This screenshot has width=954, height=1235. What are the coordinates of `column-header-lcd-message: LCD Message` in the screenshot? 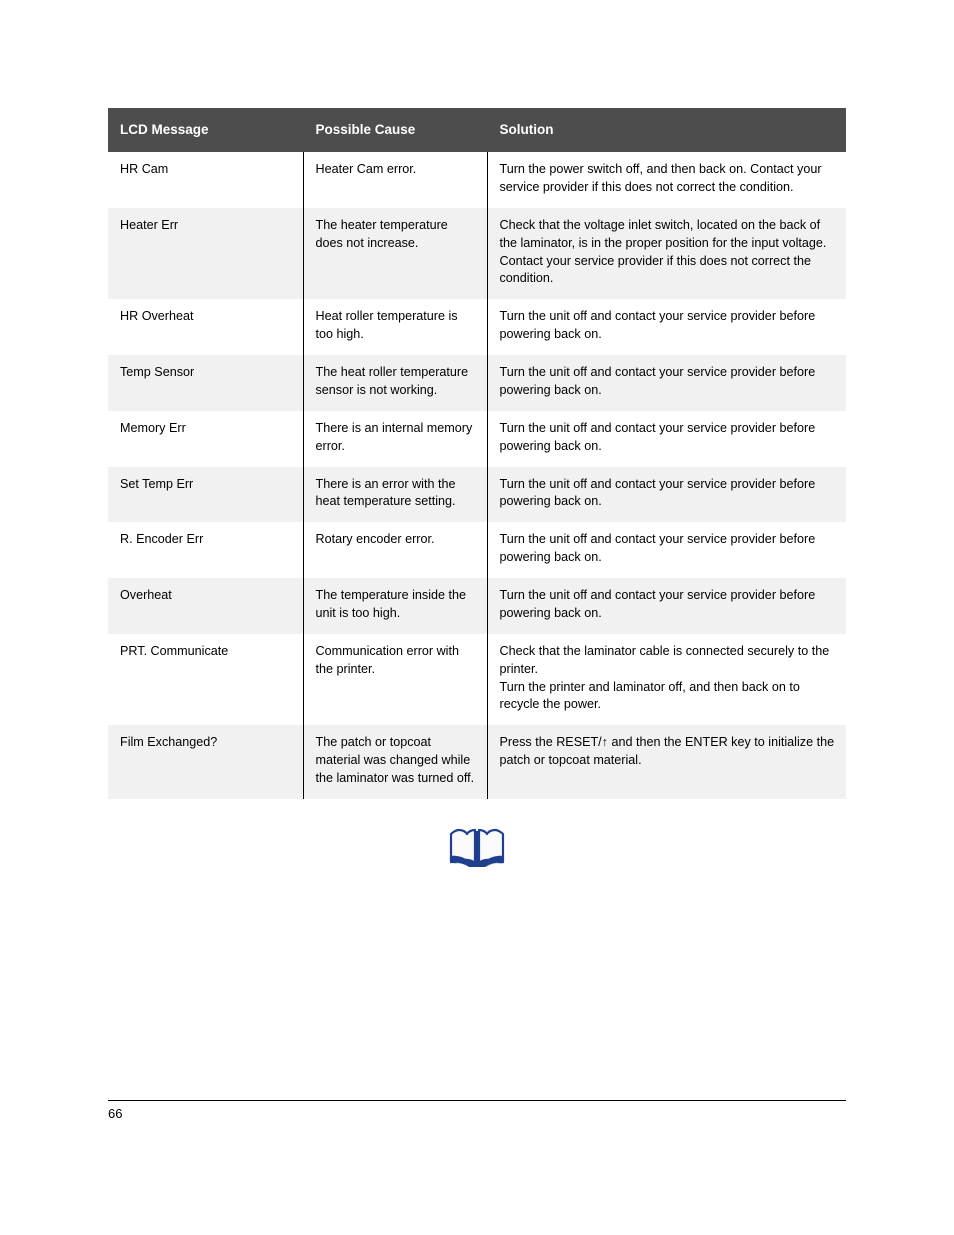 It's located at (205, 130).